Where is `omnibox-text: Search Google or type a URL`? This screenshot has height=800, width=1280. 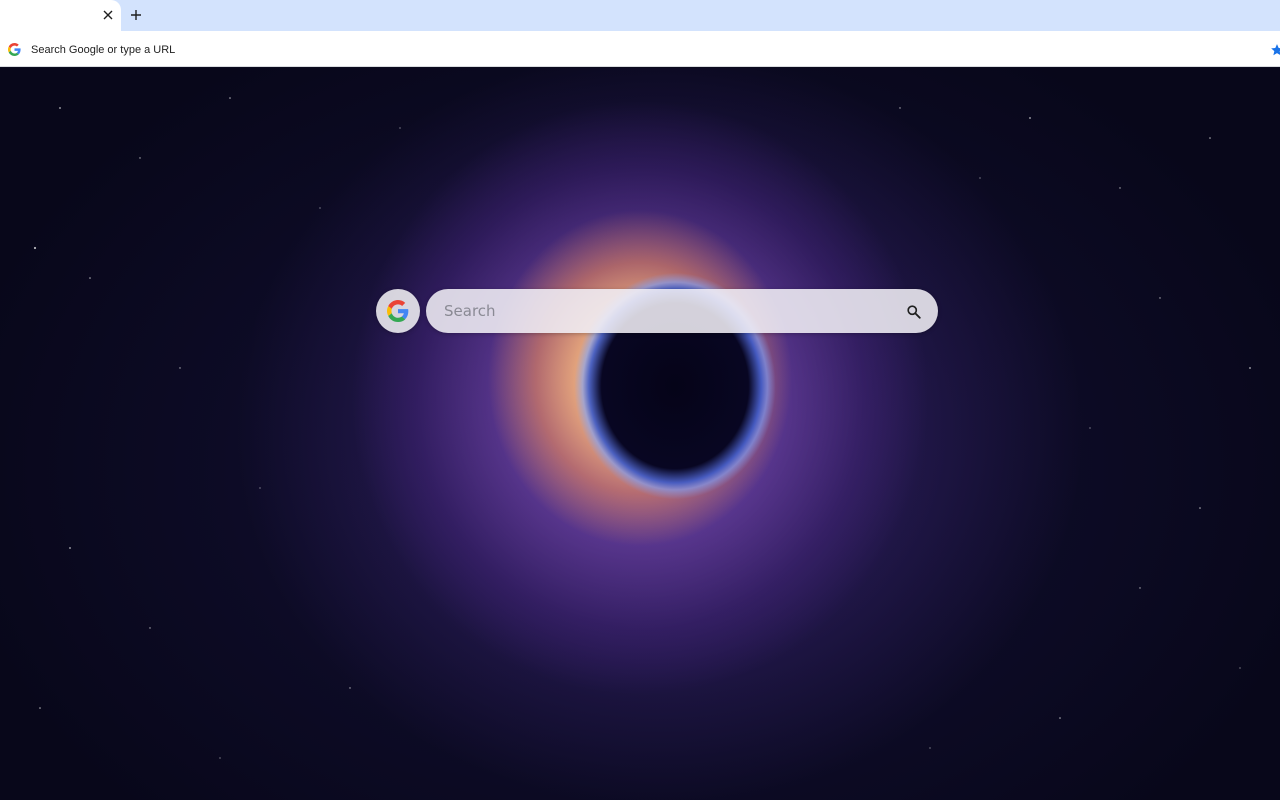
omnibox-text: Search Google or type a URL is located at coordinates (103, 50).